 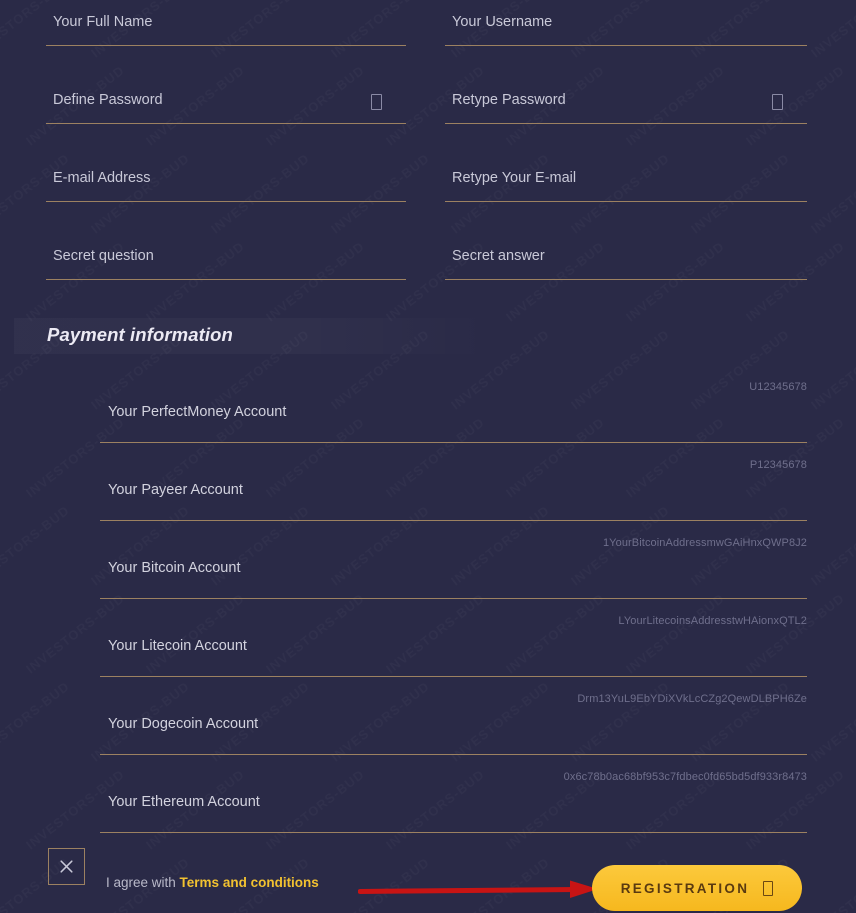 What do you see at coordinates (768, 888) in the screenshot?
I see `arrow-right-glyph-icon` at bounding box center [768, 888].